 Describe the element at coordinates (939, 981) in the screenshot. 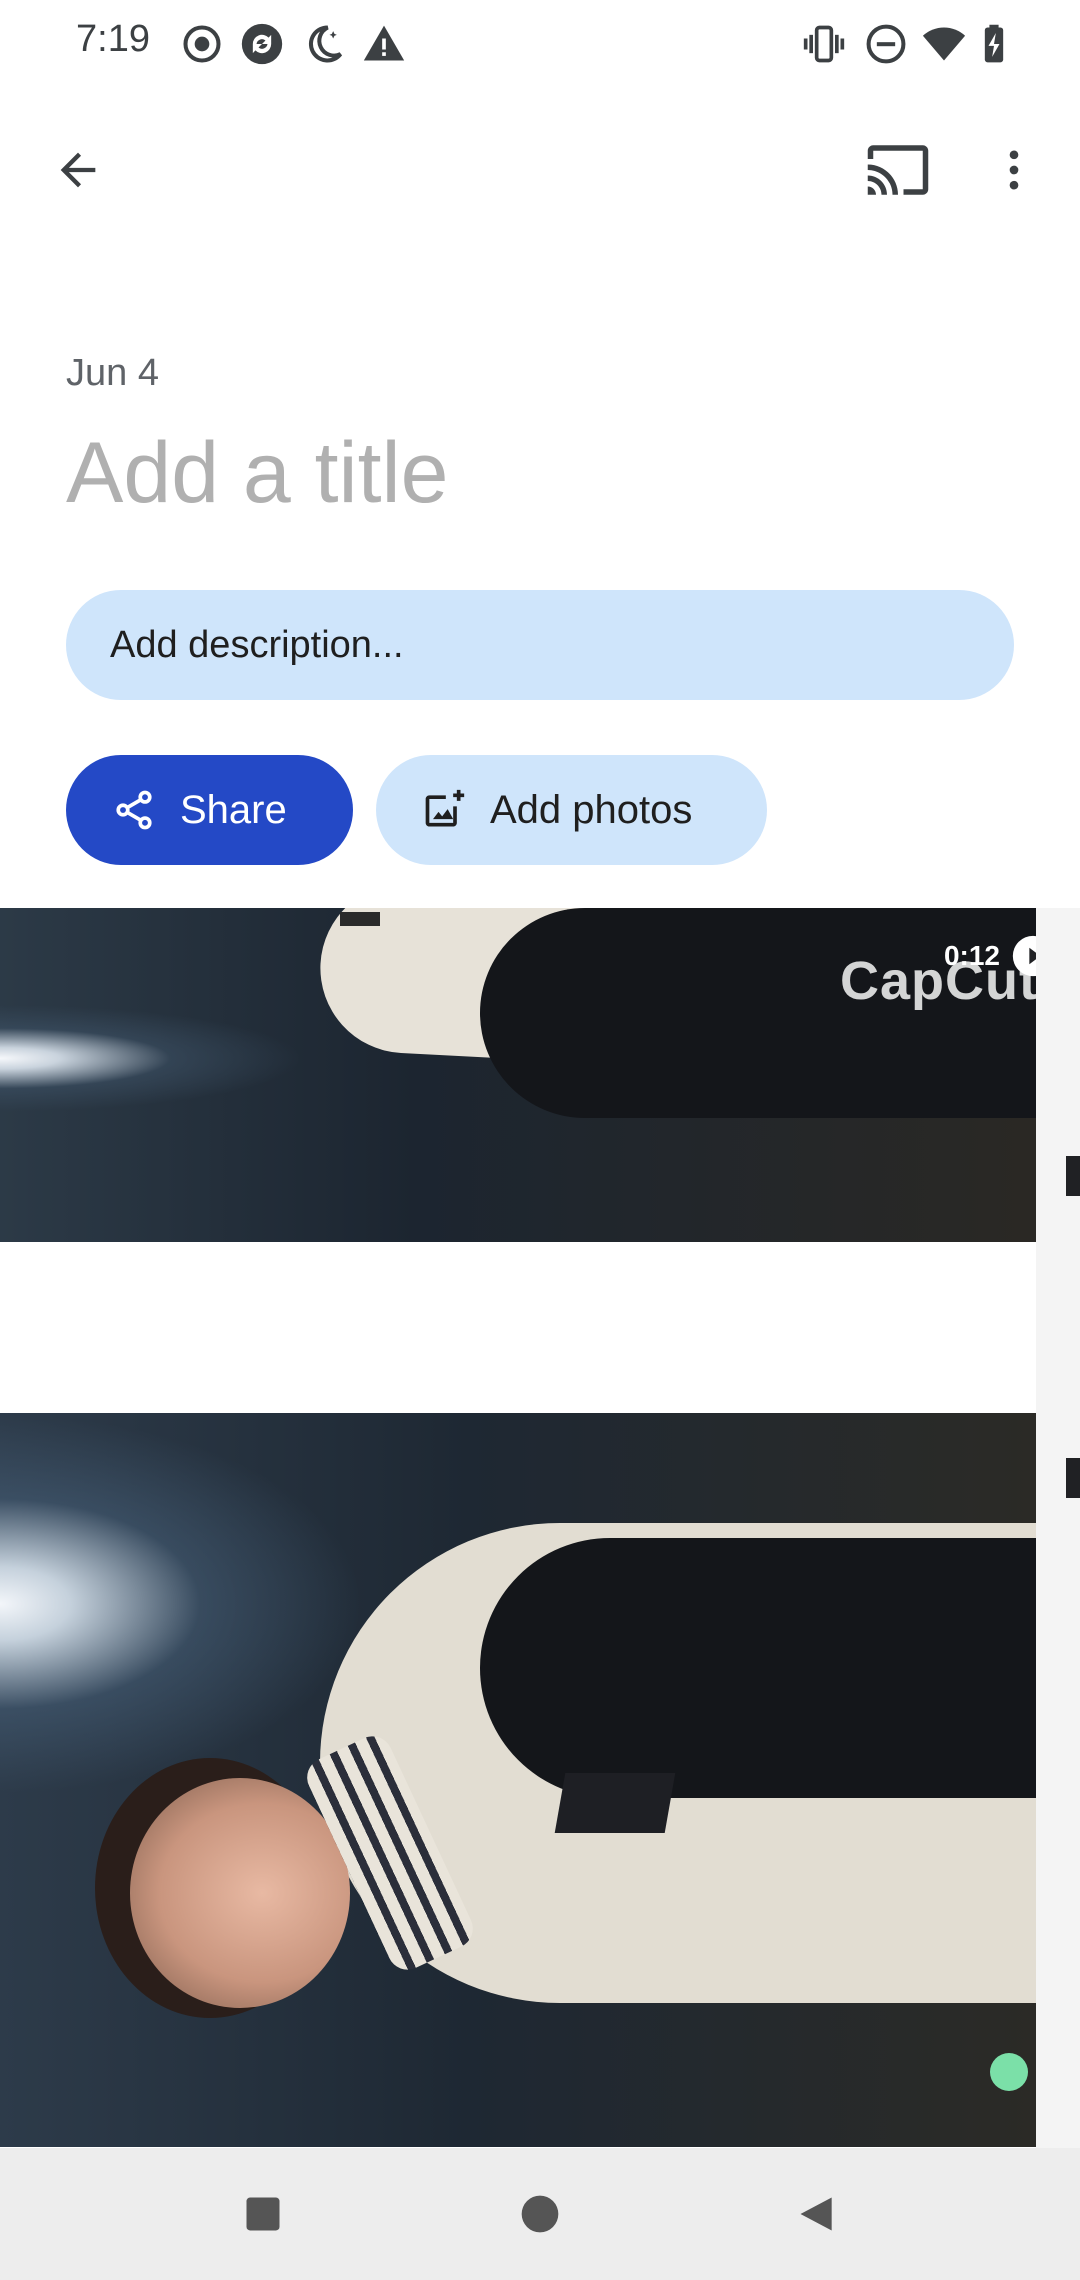

I see `capcut-watermark: CapCut` at that location.